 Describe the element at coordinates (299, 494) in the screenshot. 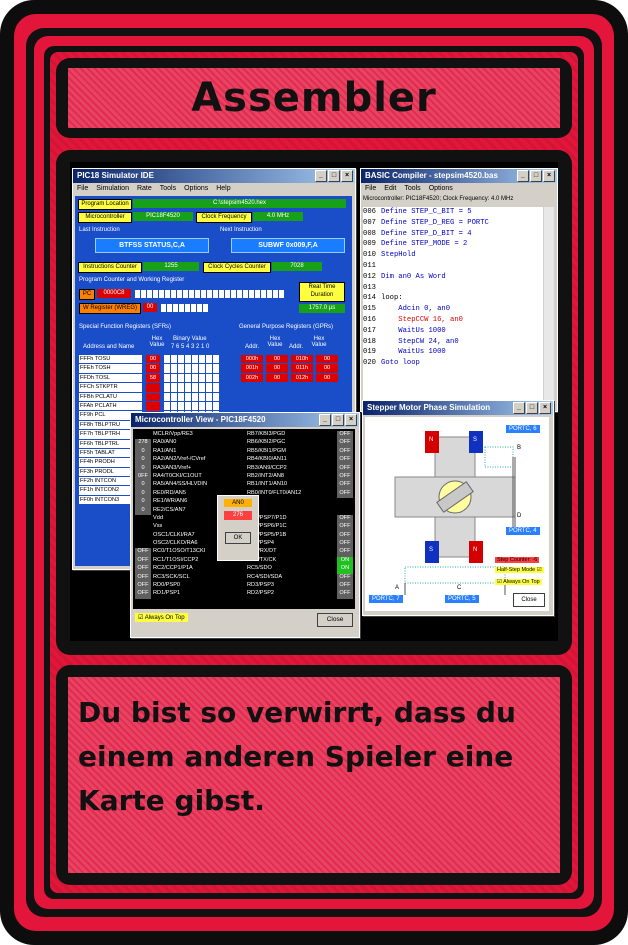

I see `mc-pin-row: RB0/INT0/FLT0/AN12 OFF` at that location.